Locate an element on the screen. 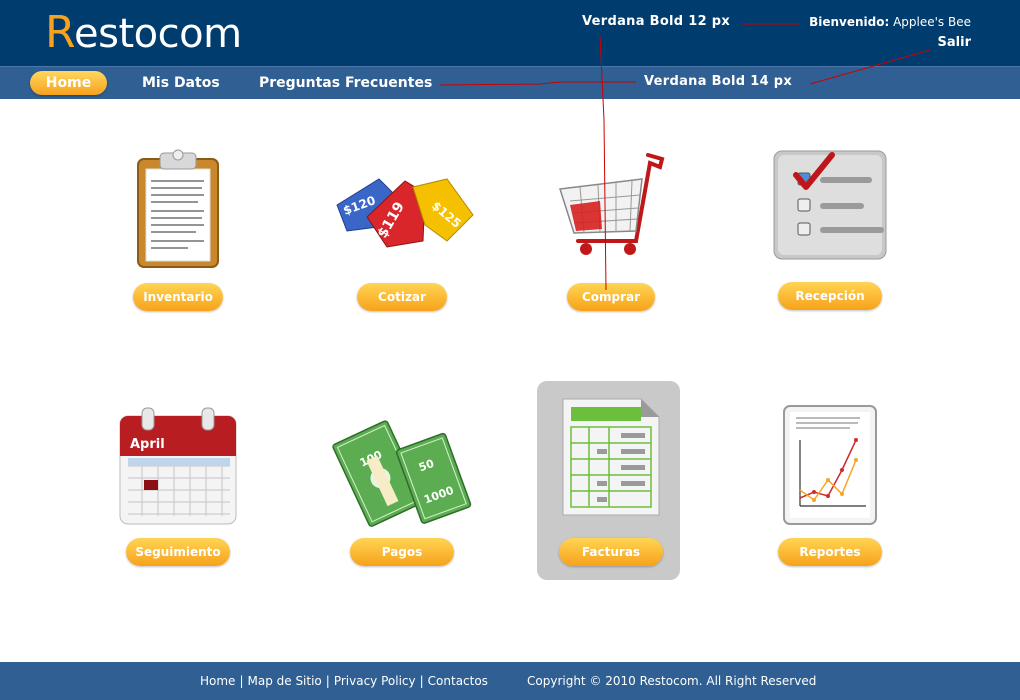  seguimiento-button: Seguimiento is located at coordinates (178, 552).